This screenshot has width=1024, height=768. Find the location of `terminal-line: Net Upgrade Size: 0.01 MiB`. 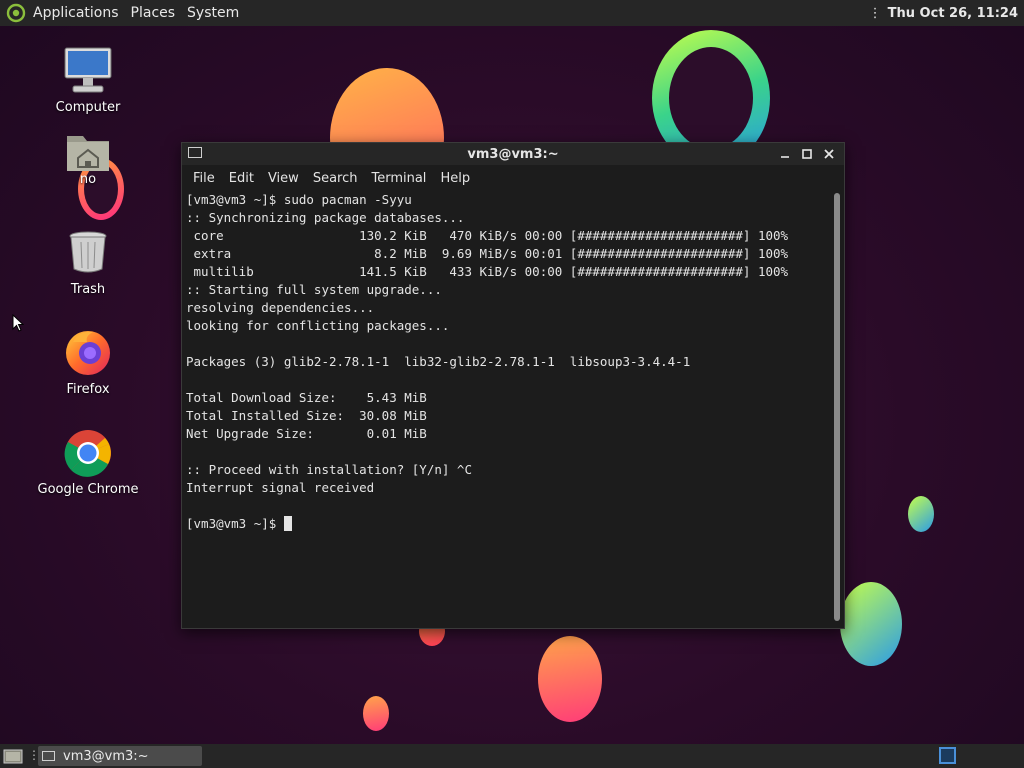

terminal-line: Net Upgrade Size: 0.01 MiB is located at coordinates (306, 433).